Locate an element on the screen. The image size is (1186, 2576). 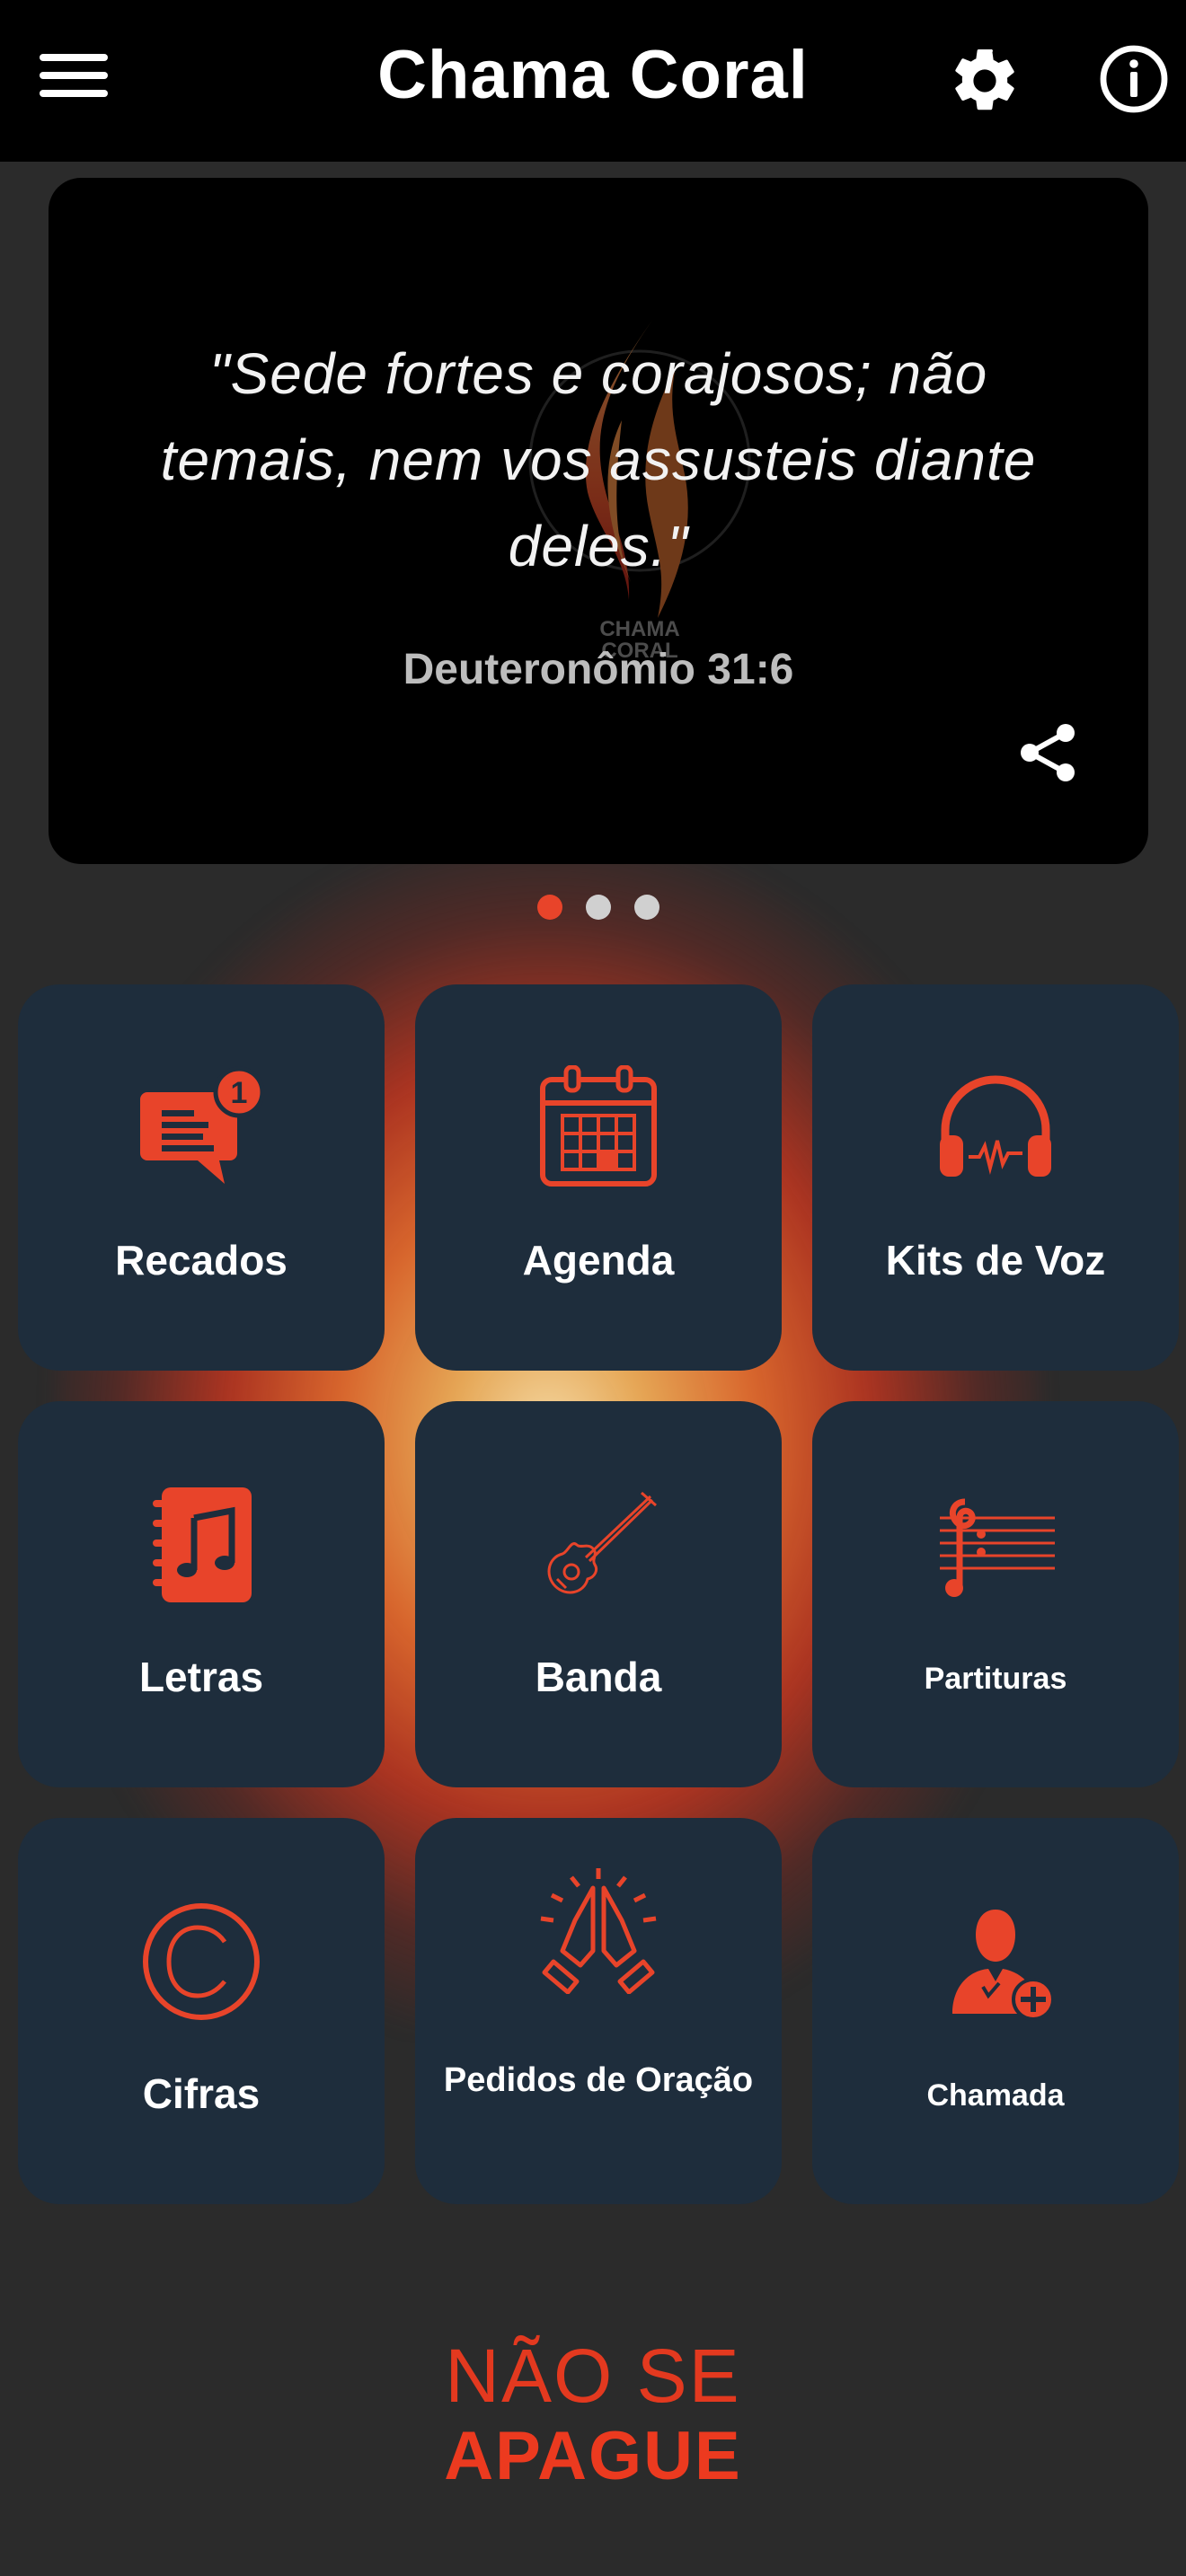
tile-agenda: Agenda is located at coordinates (598, 1177).